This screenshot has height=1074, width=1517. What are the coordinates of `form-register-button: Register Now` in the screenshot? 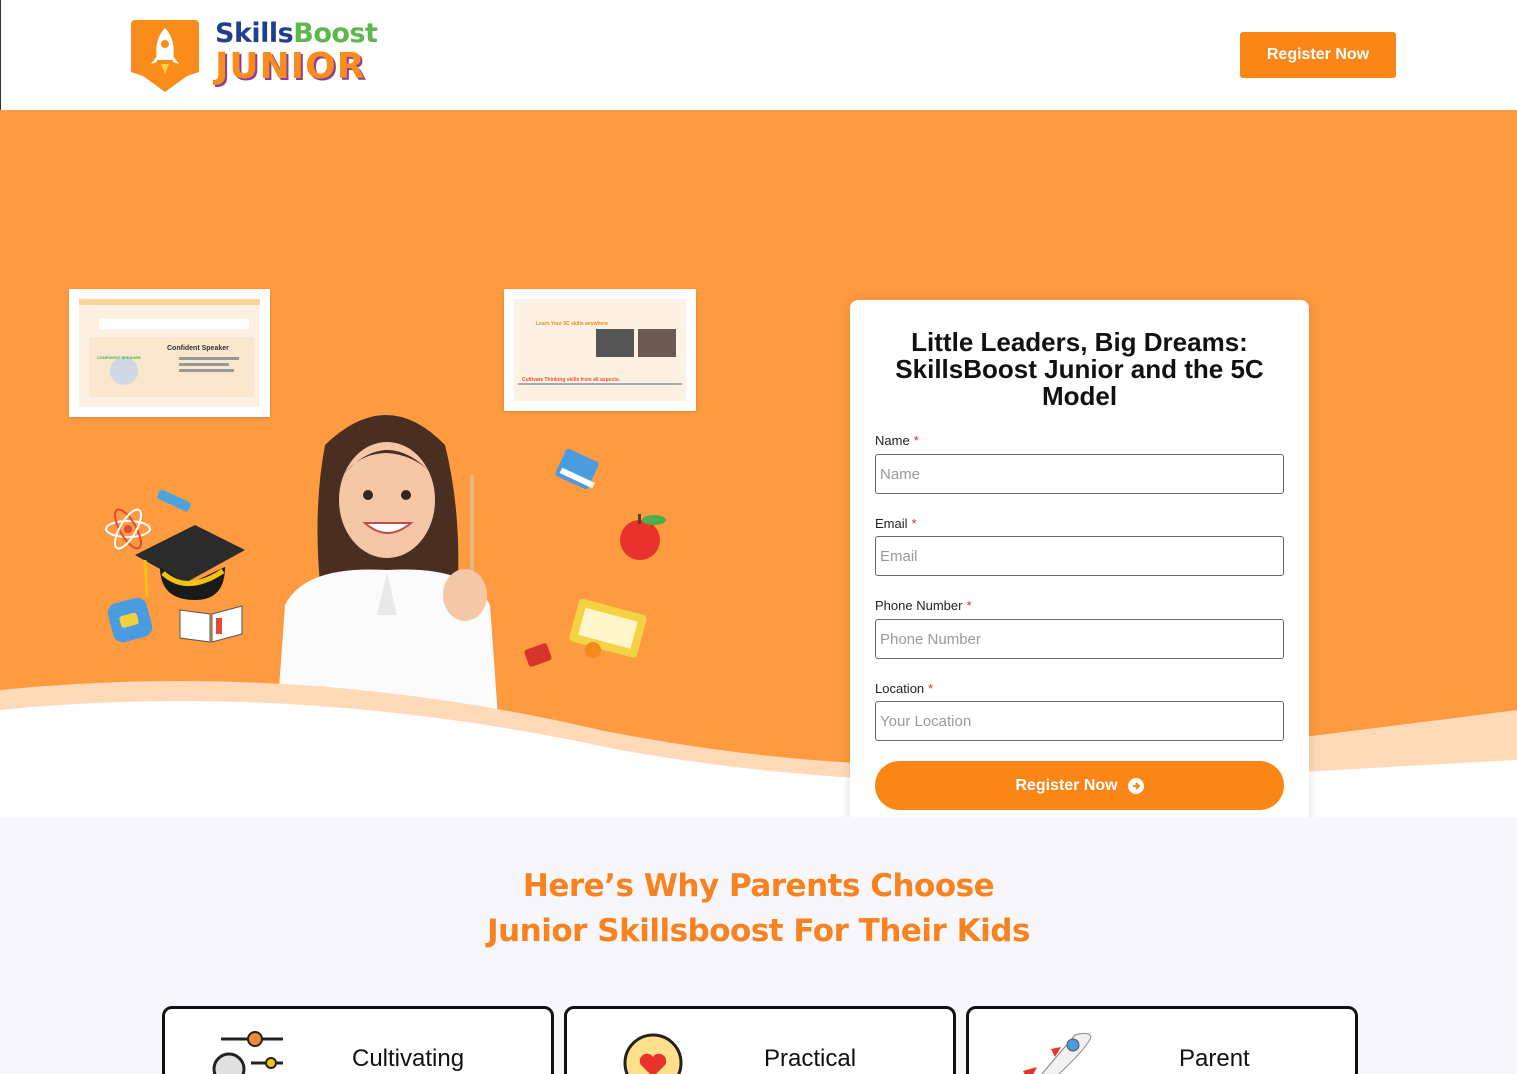 It's located at (1079, 785).